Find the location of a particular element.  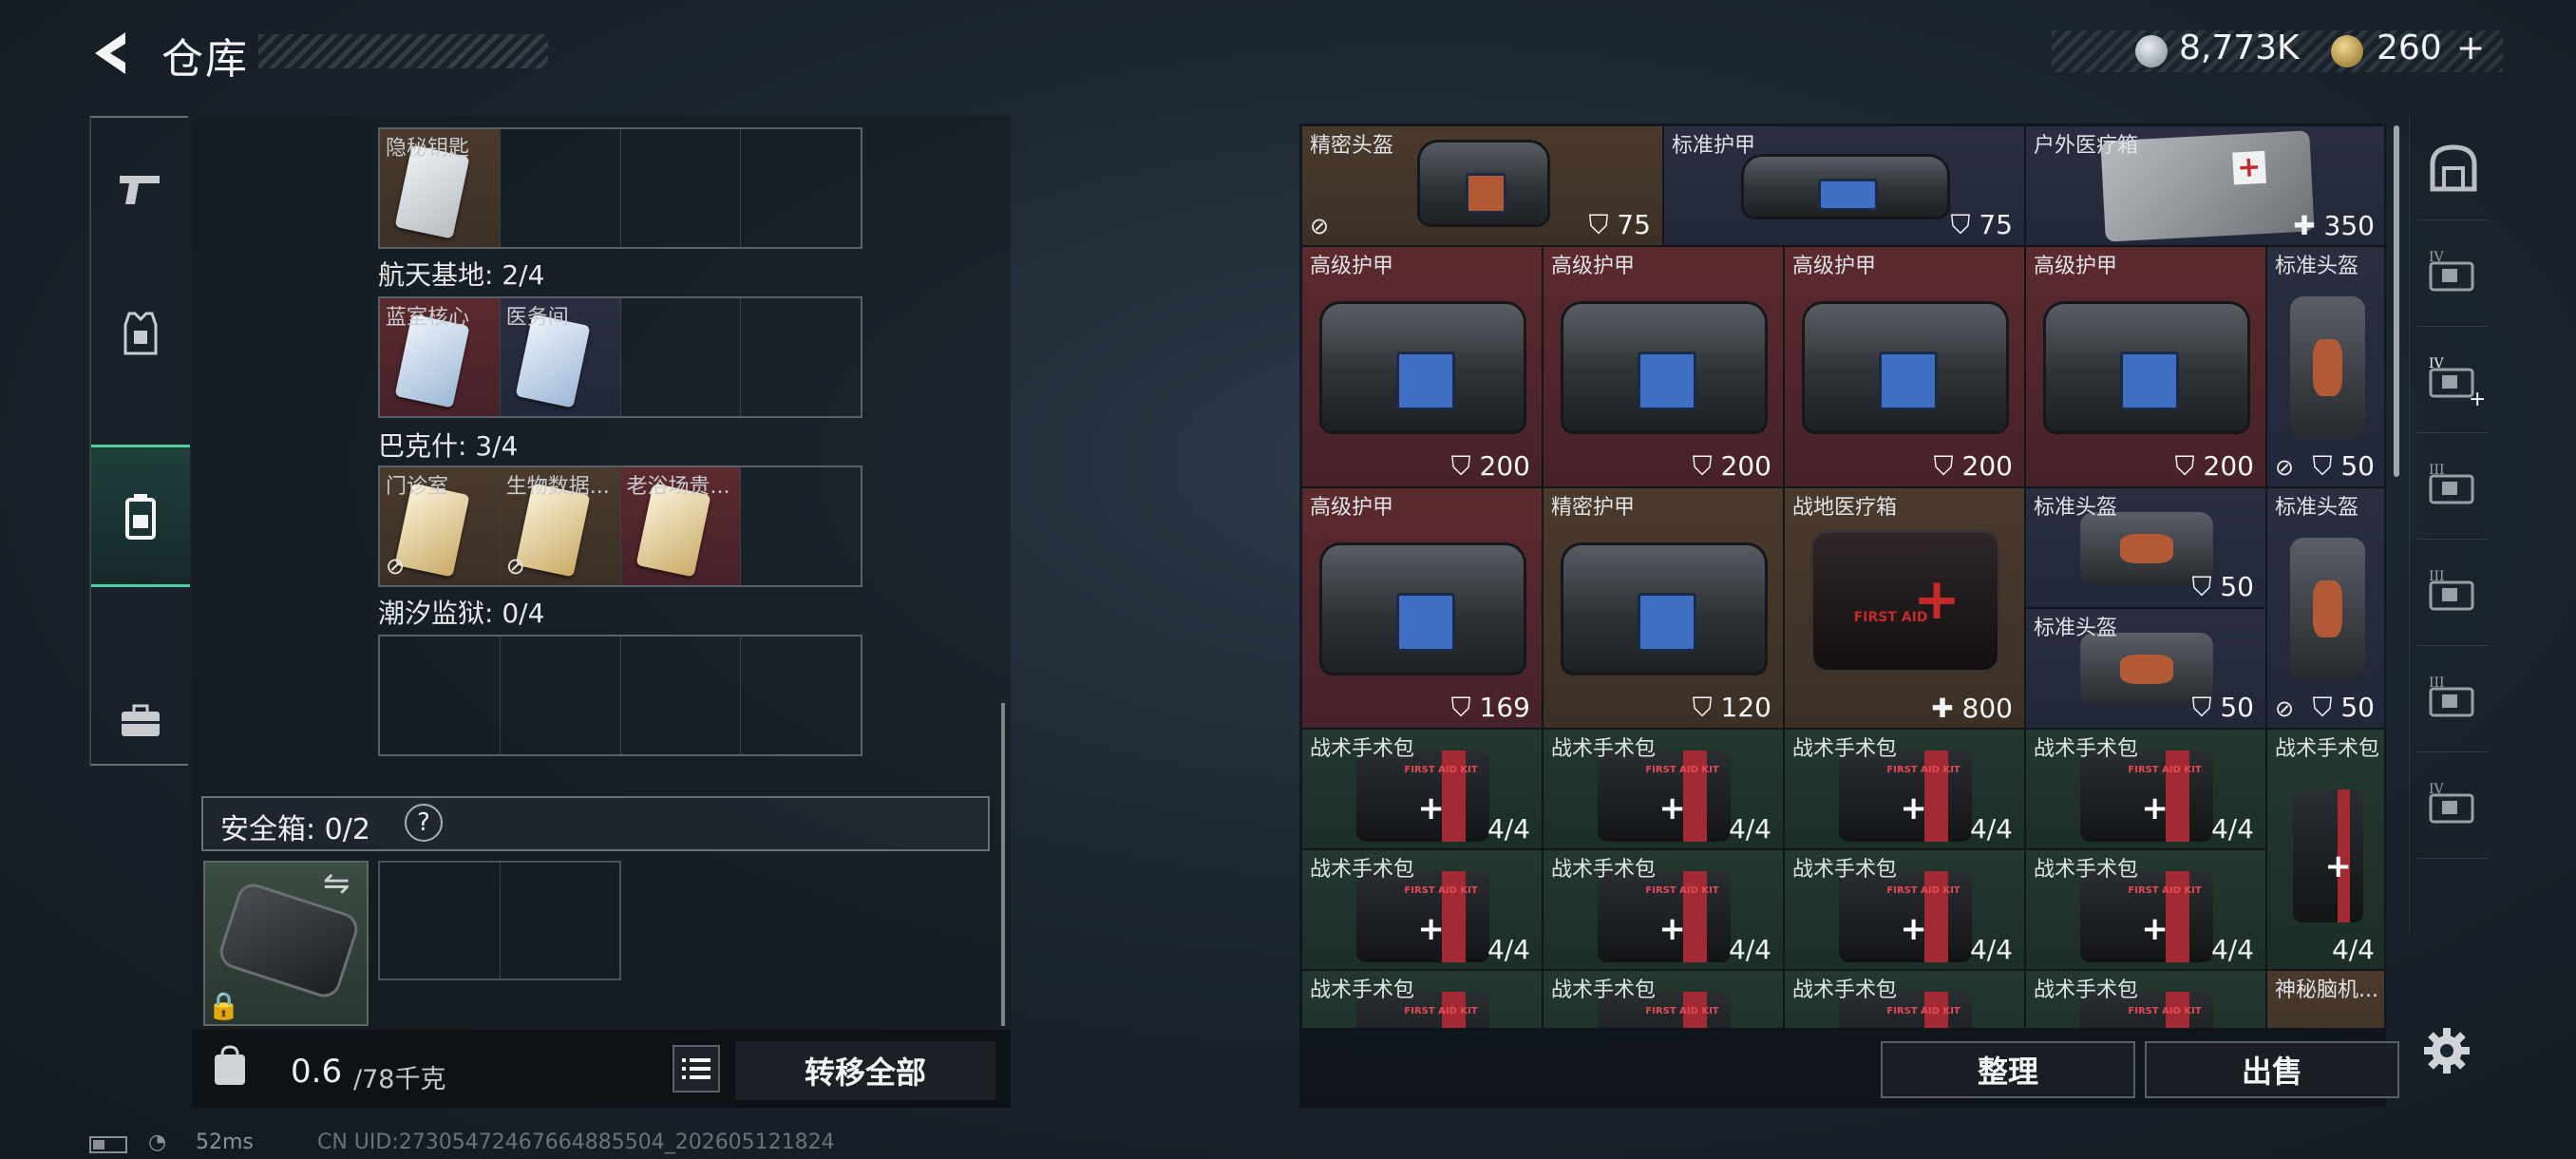

add-gold-button: + is located at coordinates (2470, 47).